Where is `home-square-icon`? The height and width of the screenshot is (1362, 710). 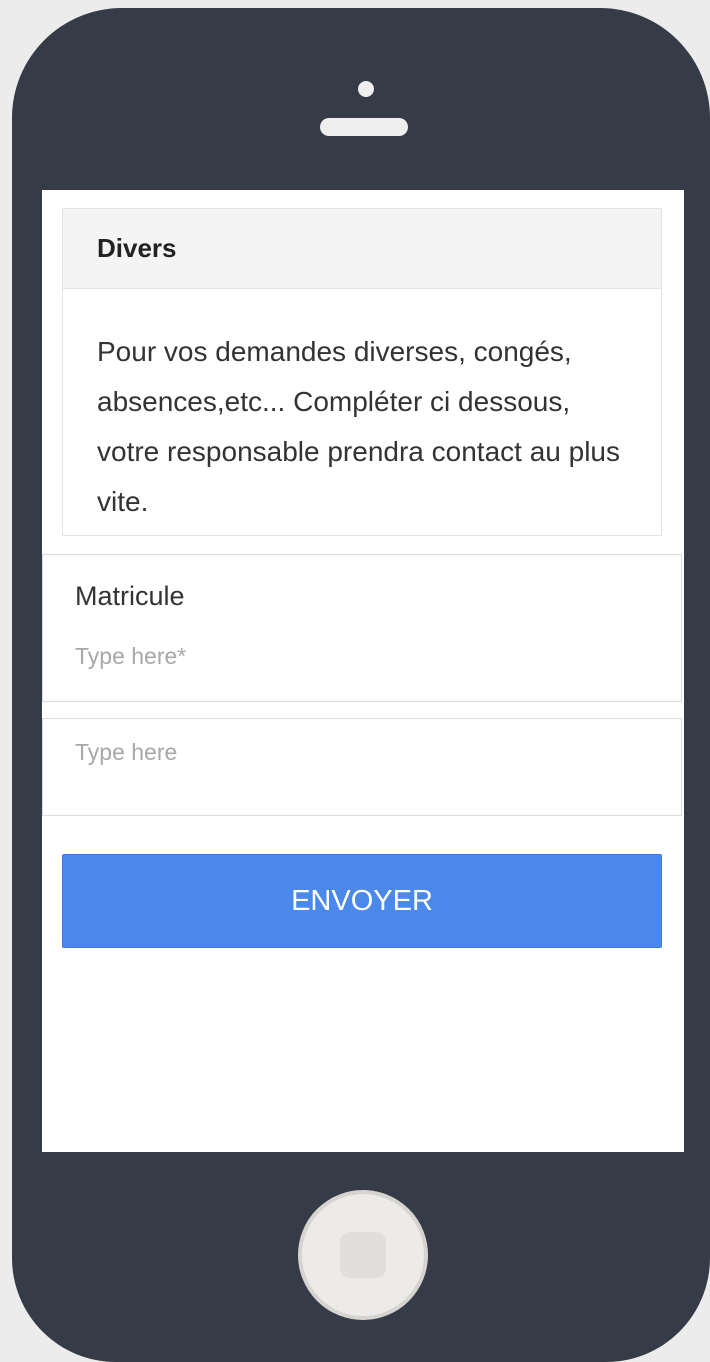
home-square-icon is located at coordinates (363, 1255).